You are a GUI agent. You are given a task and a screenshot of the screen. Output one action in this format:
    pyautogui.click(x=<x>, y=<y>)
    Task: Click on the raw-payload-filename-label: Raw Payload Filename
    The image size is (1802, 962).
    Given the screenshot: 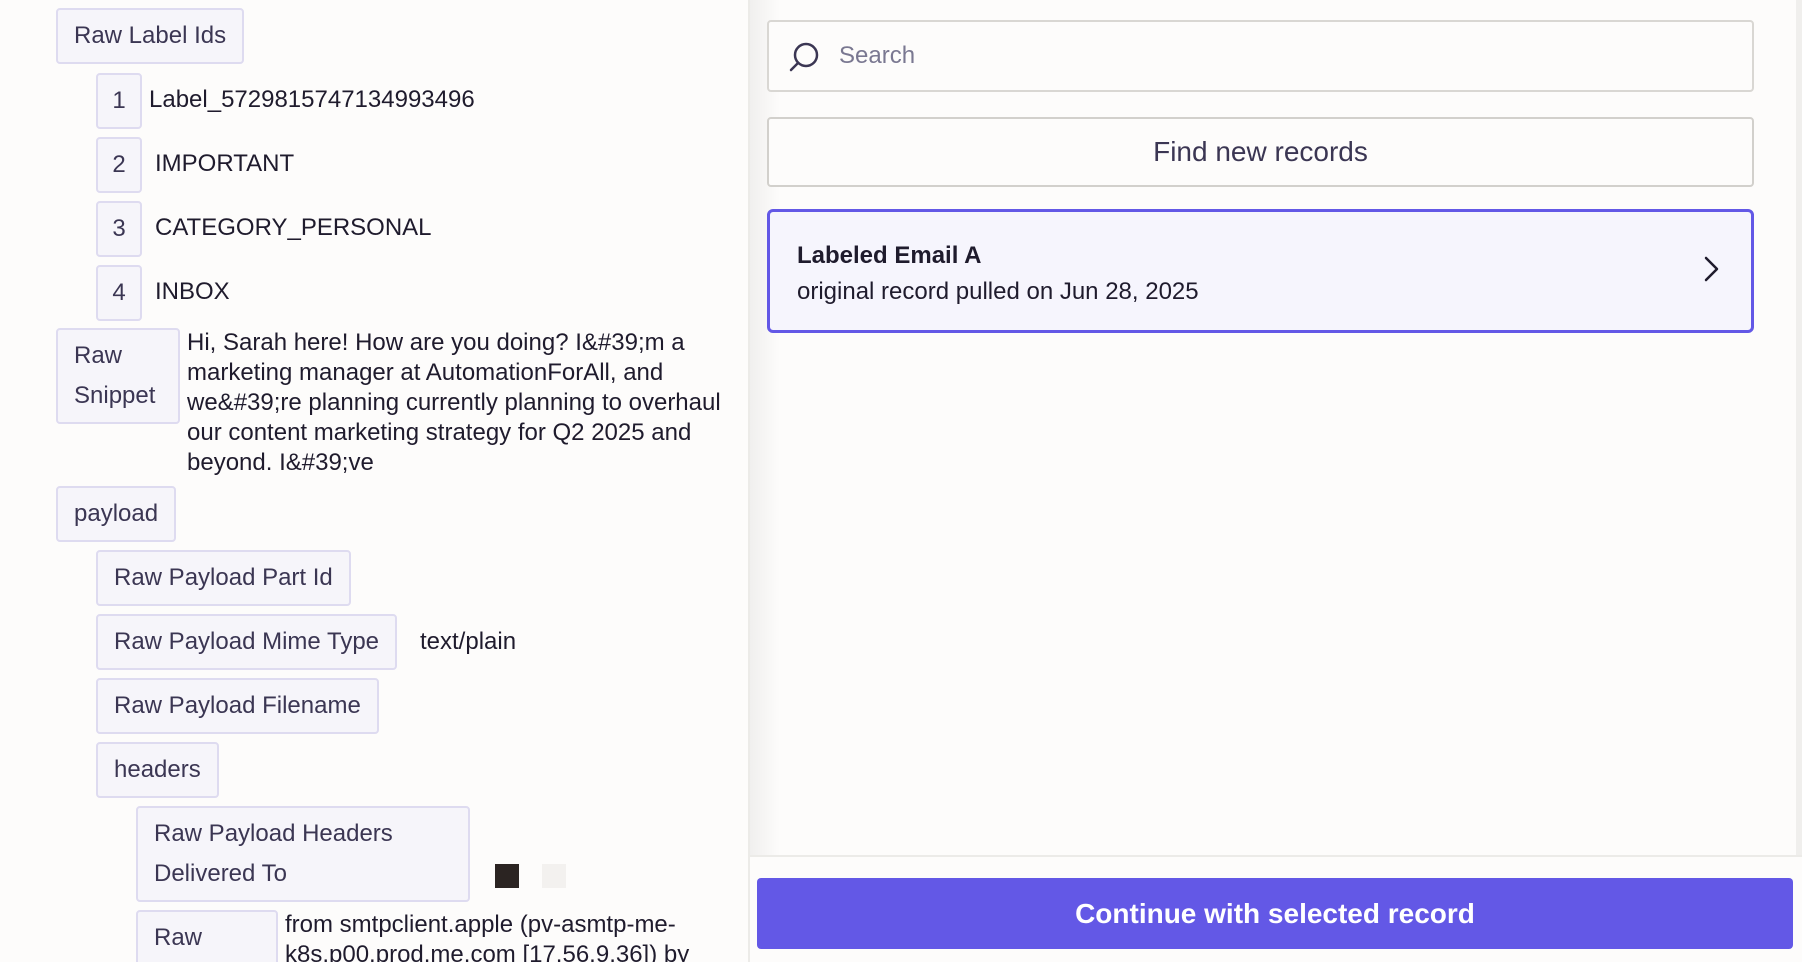 What is the action you would take?
    pyautogui.click(x=237, y=705)
    